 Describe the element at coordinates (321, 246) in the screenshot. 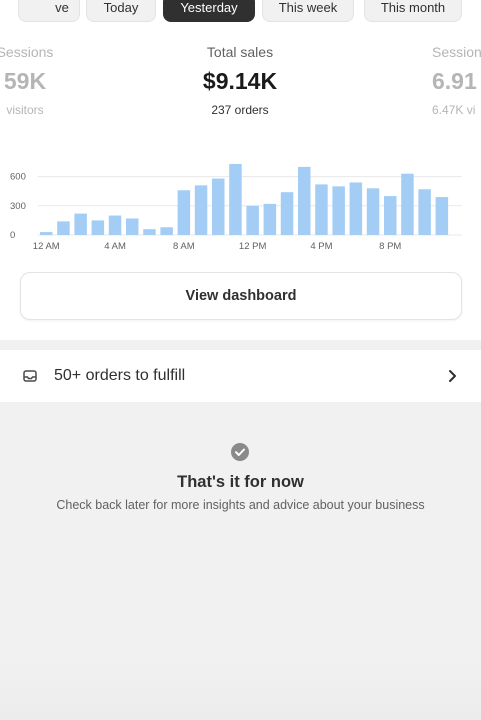

I see `x-tick-label: 4 PM` at that location.